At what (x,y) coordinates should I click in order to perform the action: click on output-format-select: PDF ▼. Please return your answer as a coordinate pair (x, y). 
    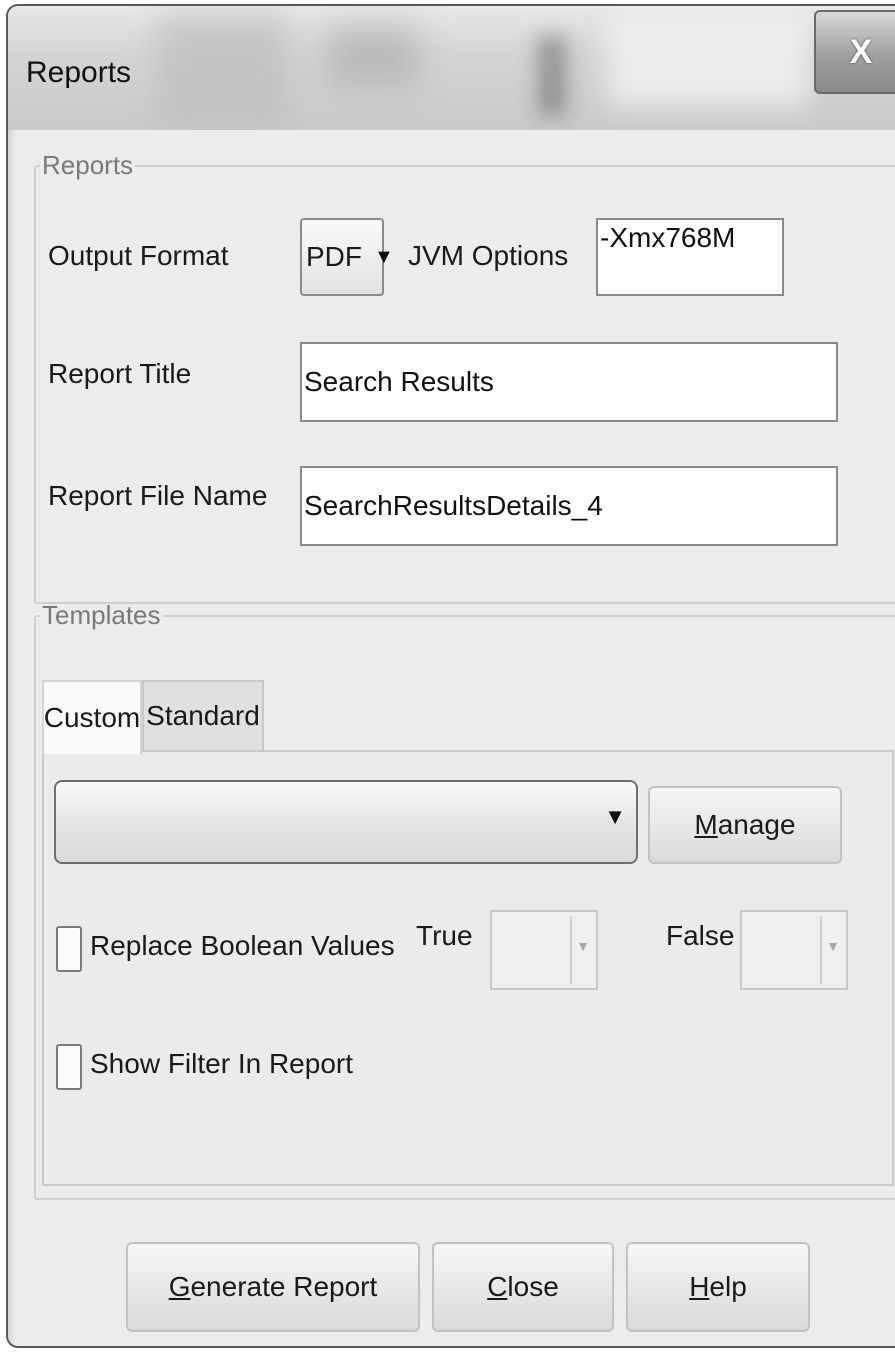
    Looking at the image, I should click on (347, 257).